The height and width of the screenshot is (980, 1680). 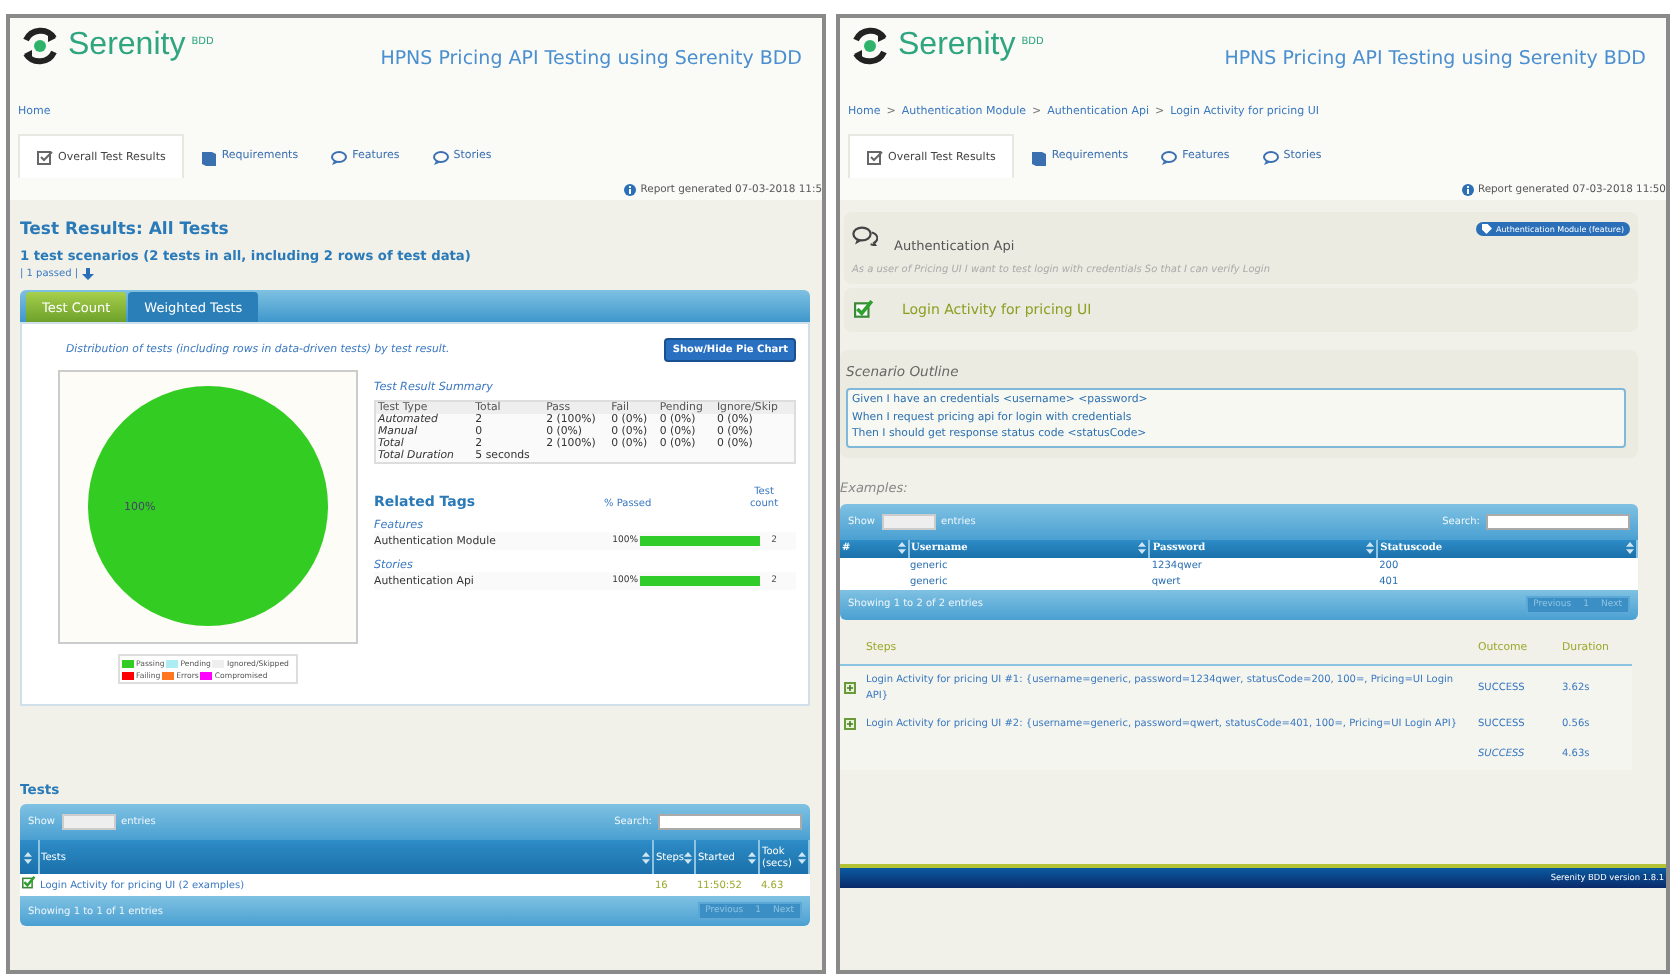 I want to click on entries-select, so click(x=908, y=521).